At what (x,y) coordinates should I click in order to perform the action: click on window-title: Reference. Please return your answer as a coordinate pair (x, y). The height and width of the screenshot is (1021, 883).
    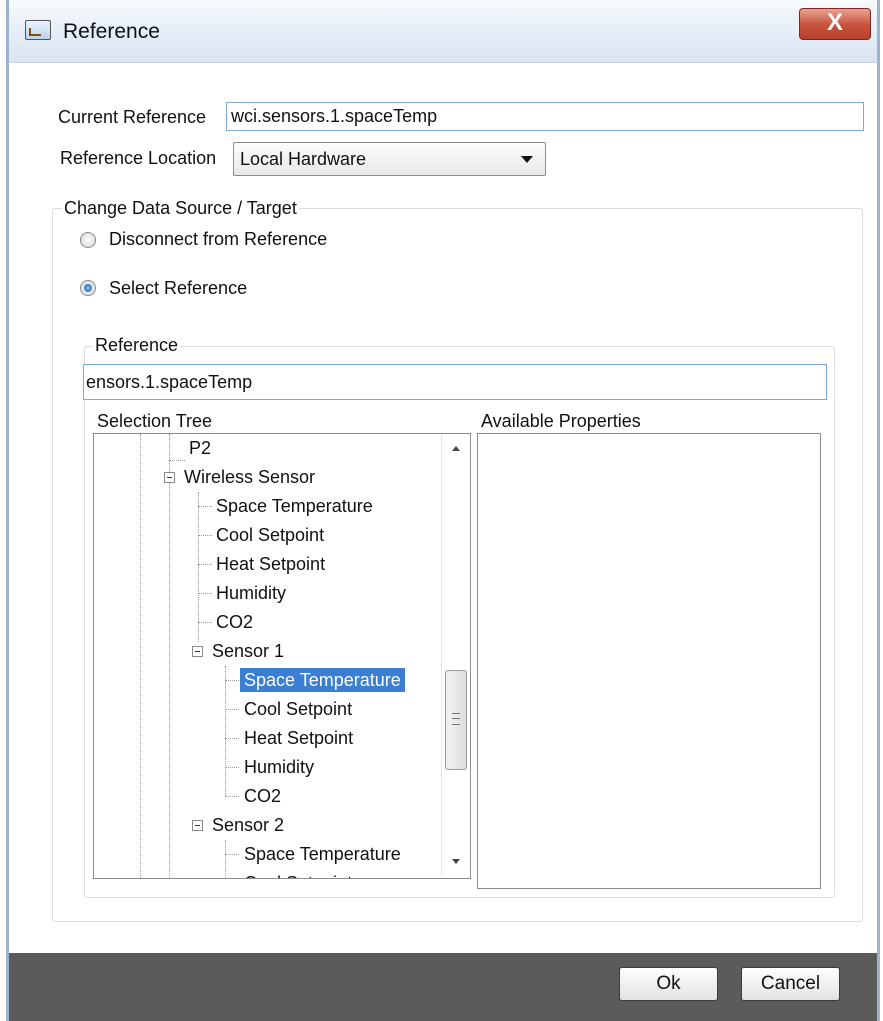
    Looking at the image, I should click on (111, 31).